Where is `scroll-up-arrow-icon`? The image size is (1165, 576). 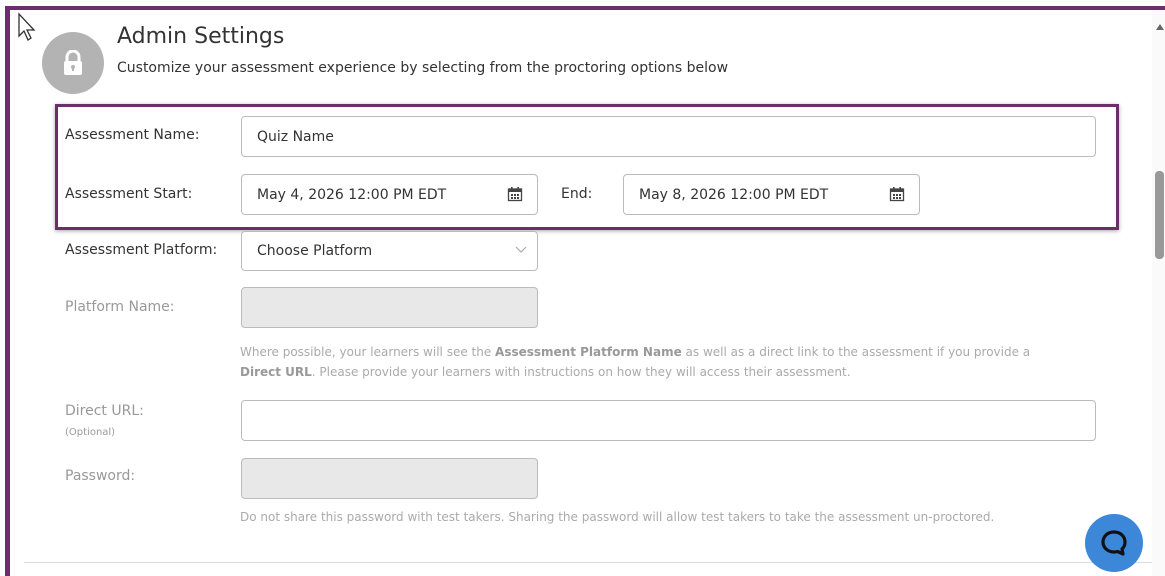 scroll-up-arrow-icon is located at coordinates (1160, 27).